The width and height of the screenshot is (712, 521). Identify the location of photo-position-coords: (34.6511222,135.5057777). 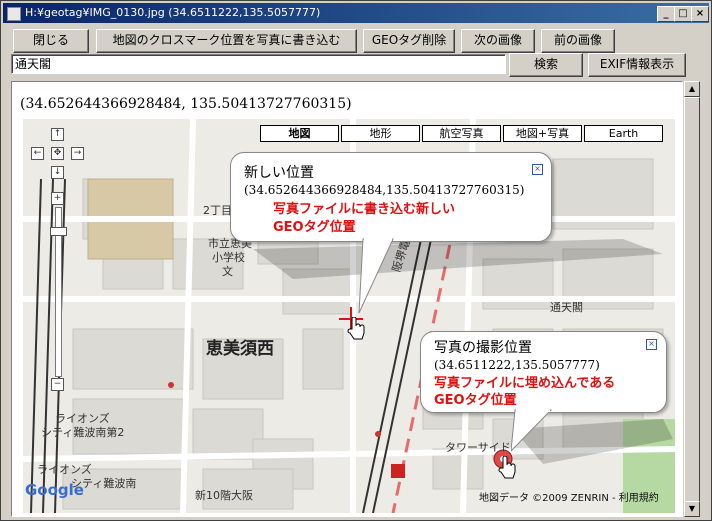
(517, 365).